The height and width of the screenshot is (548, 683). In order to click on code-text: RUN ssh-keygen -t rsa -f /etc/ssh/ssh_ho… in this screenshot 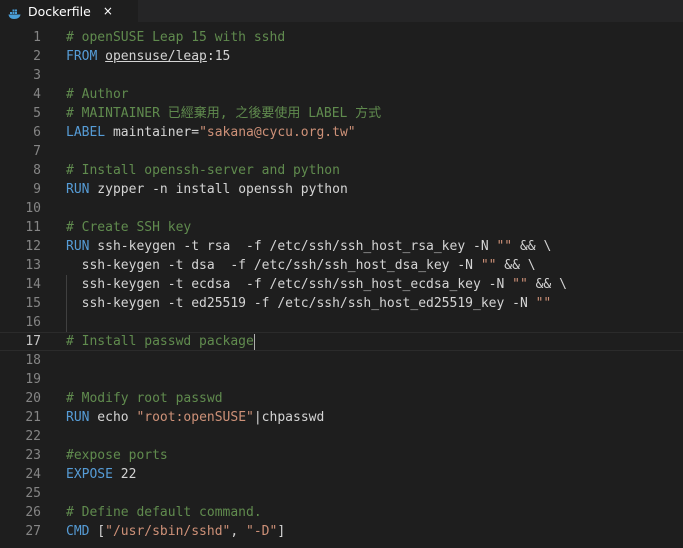, I will do `click(308, 246)`.